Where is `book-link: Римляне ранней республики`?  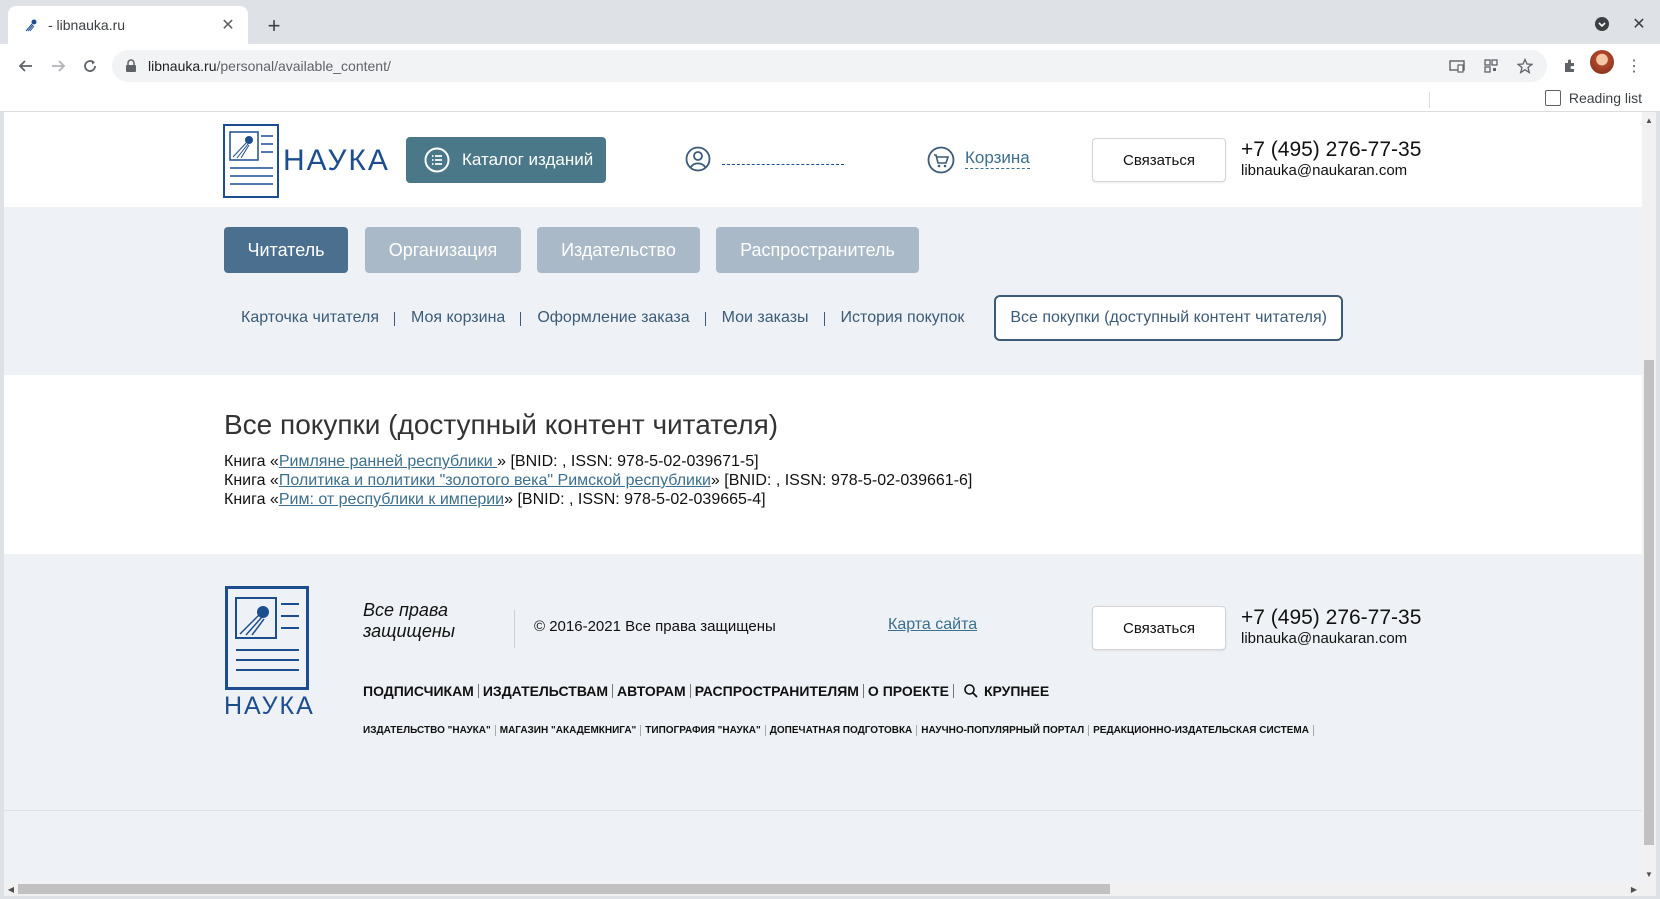
book-link: Римляне ранней республики is located at coordinates (388, 461).